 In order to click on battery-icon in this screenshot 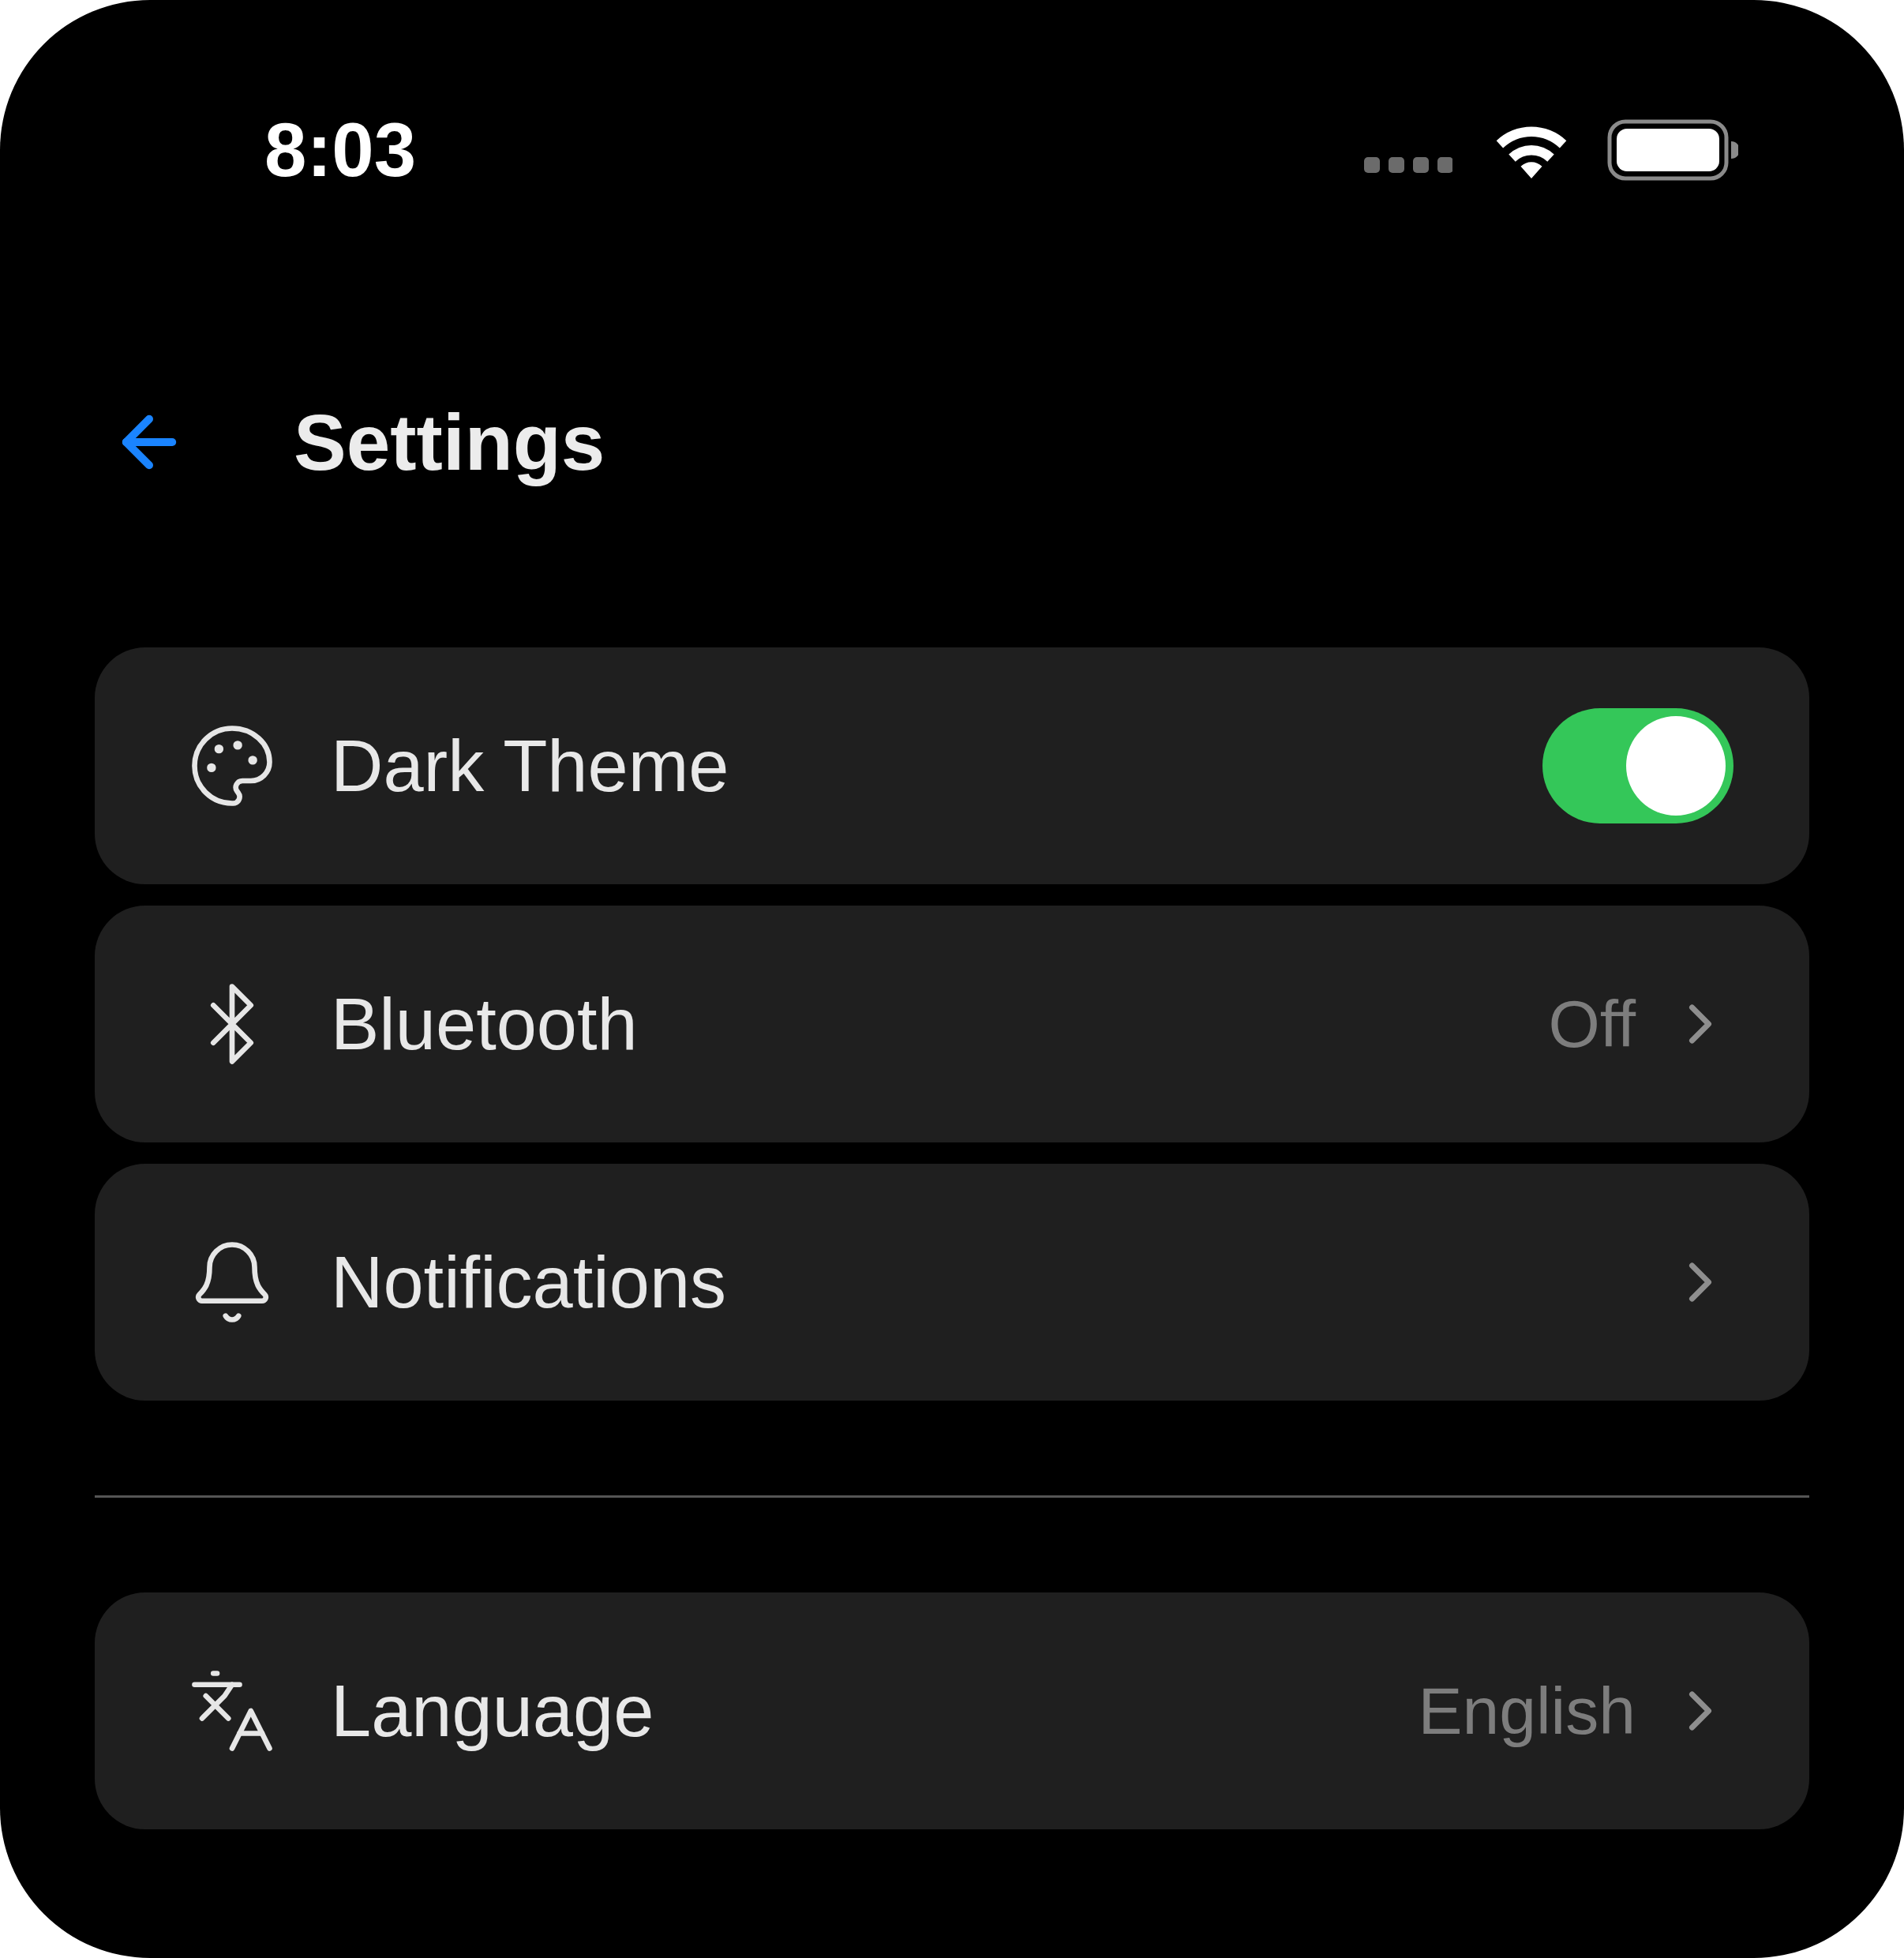, I will do `click(1672, 150)`.